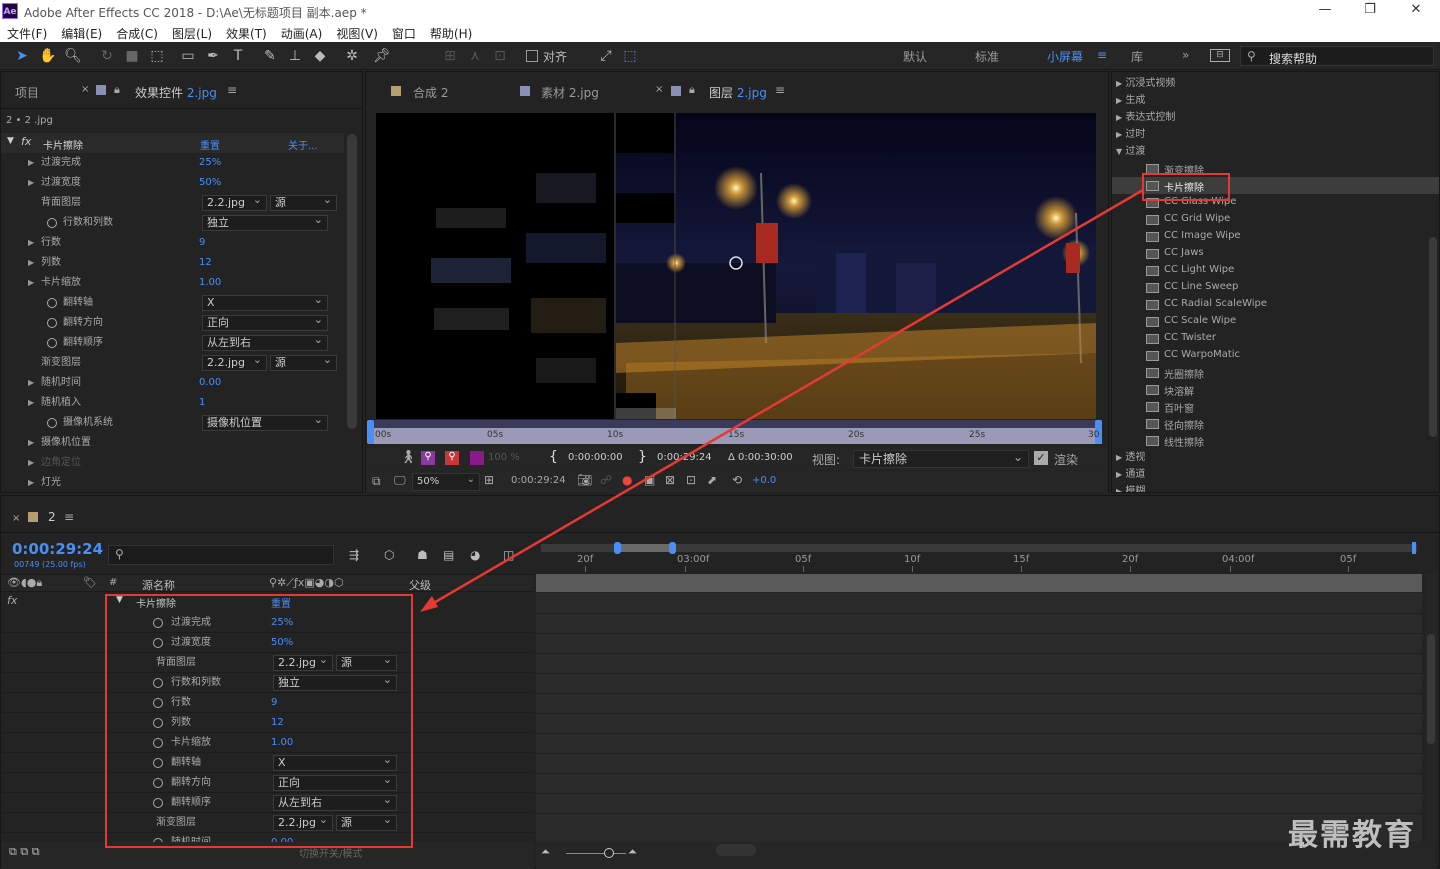  Describe the element at coordinates (915, 56) in the screenshot. I see `workspace-default: 默认` at that location.